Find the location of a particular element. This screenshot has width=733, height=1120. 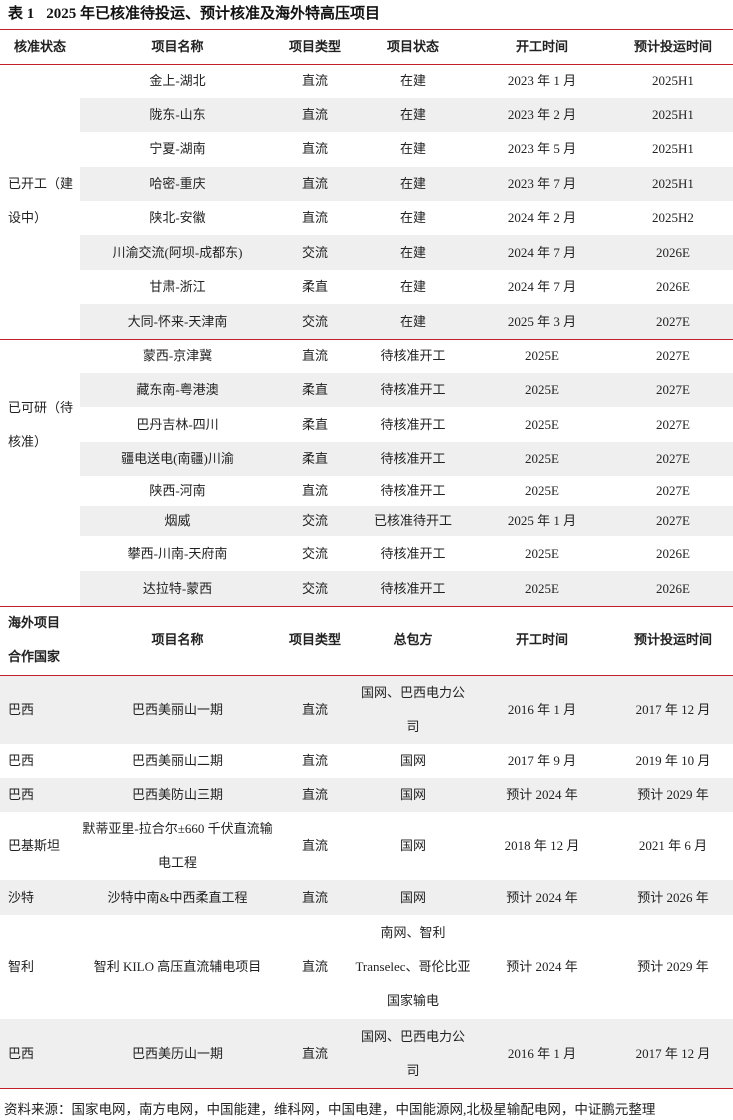

project-name-cell: 攀西-川南-天府南 is located at coordinates (177, 553).